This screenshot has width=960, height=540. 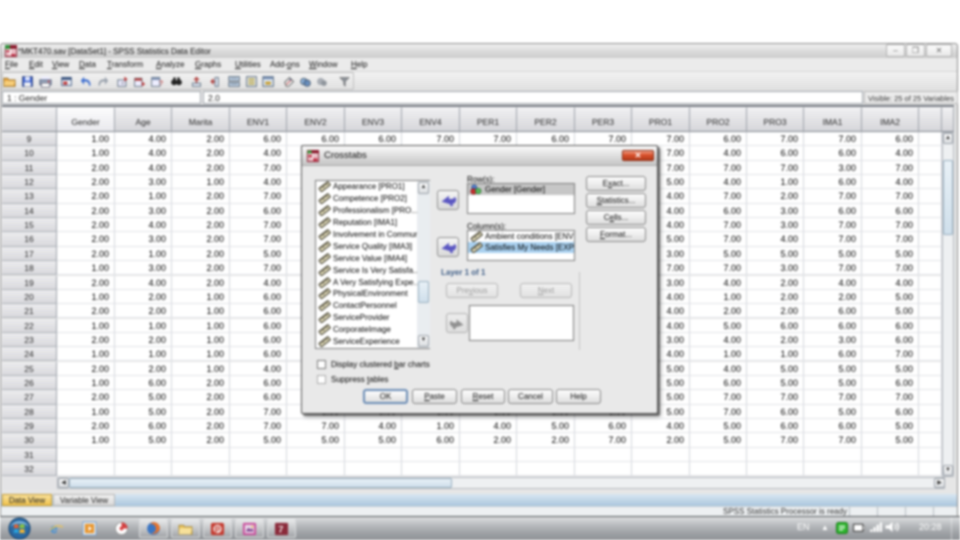 I want to click on svg-text: P, so click(x=218, y=529).